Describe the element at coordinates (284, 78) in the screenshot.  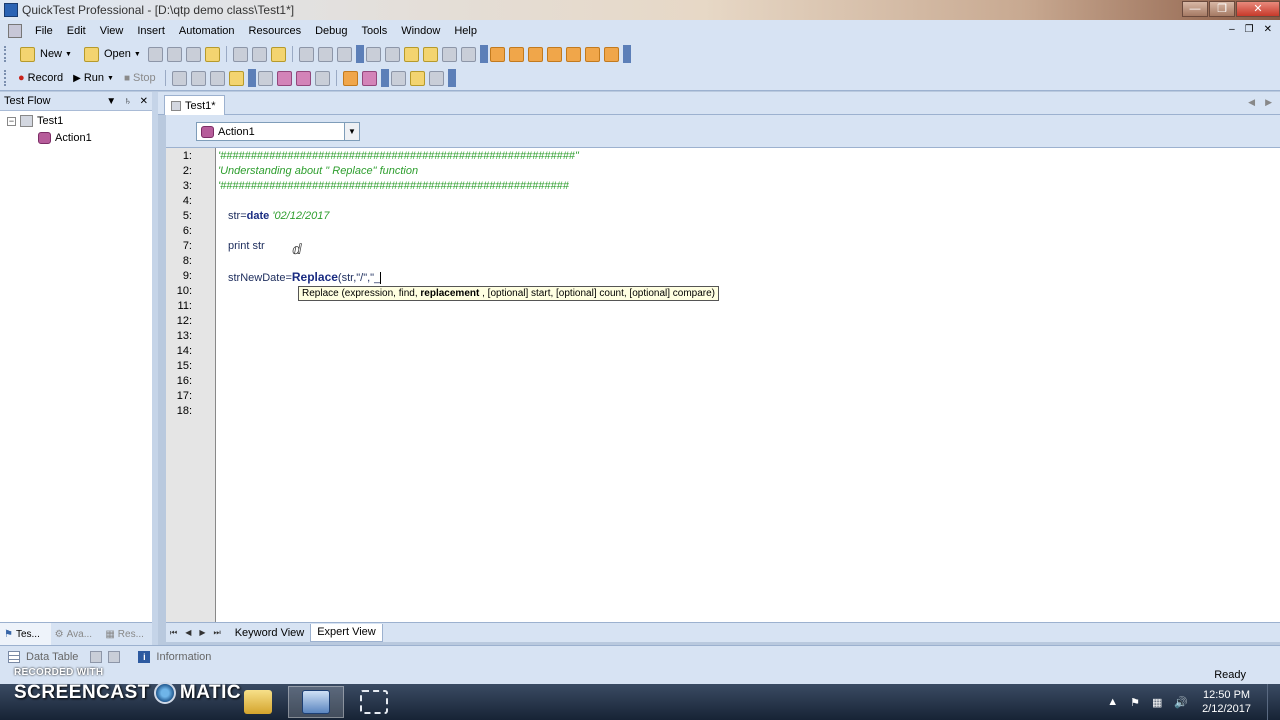
I see `step-generator-icon` at that location.